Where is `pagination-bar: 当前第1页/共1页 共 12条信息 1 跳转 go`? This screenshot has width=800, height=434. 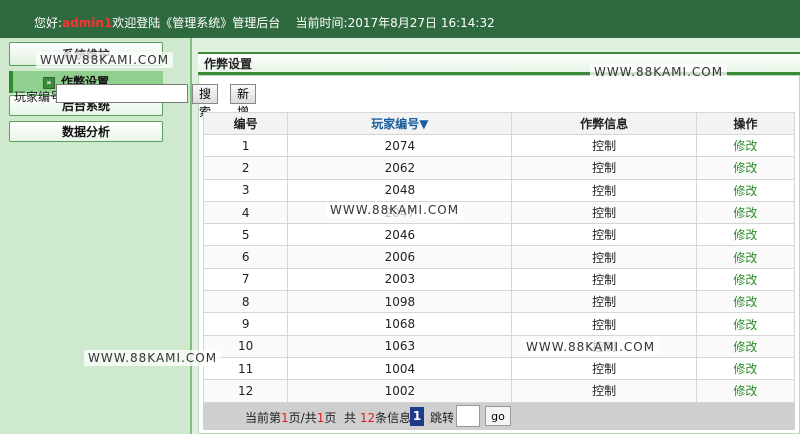
pagination-bar: 当前第1页/共1页 共 12条信息 1 跳转 go is located at coordinates (499, 416).